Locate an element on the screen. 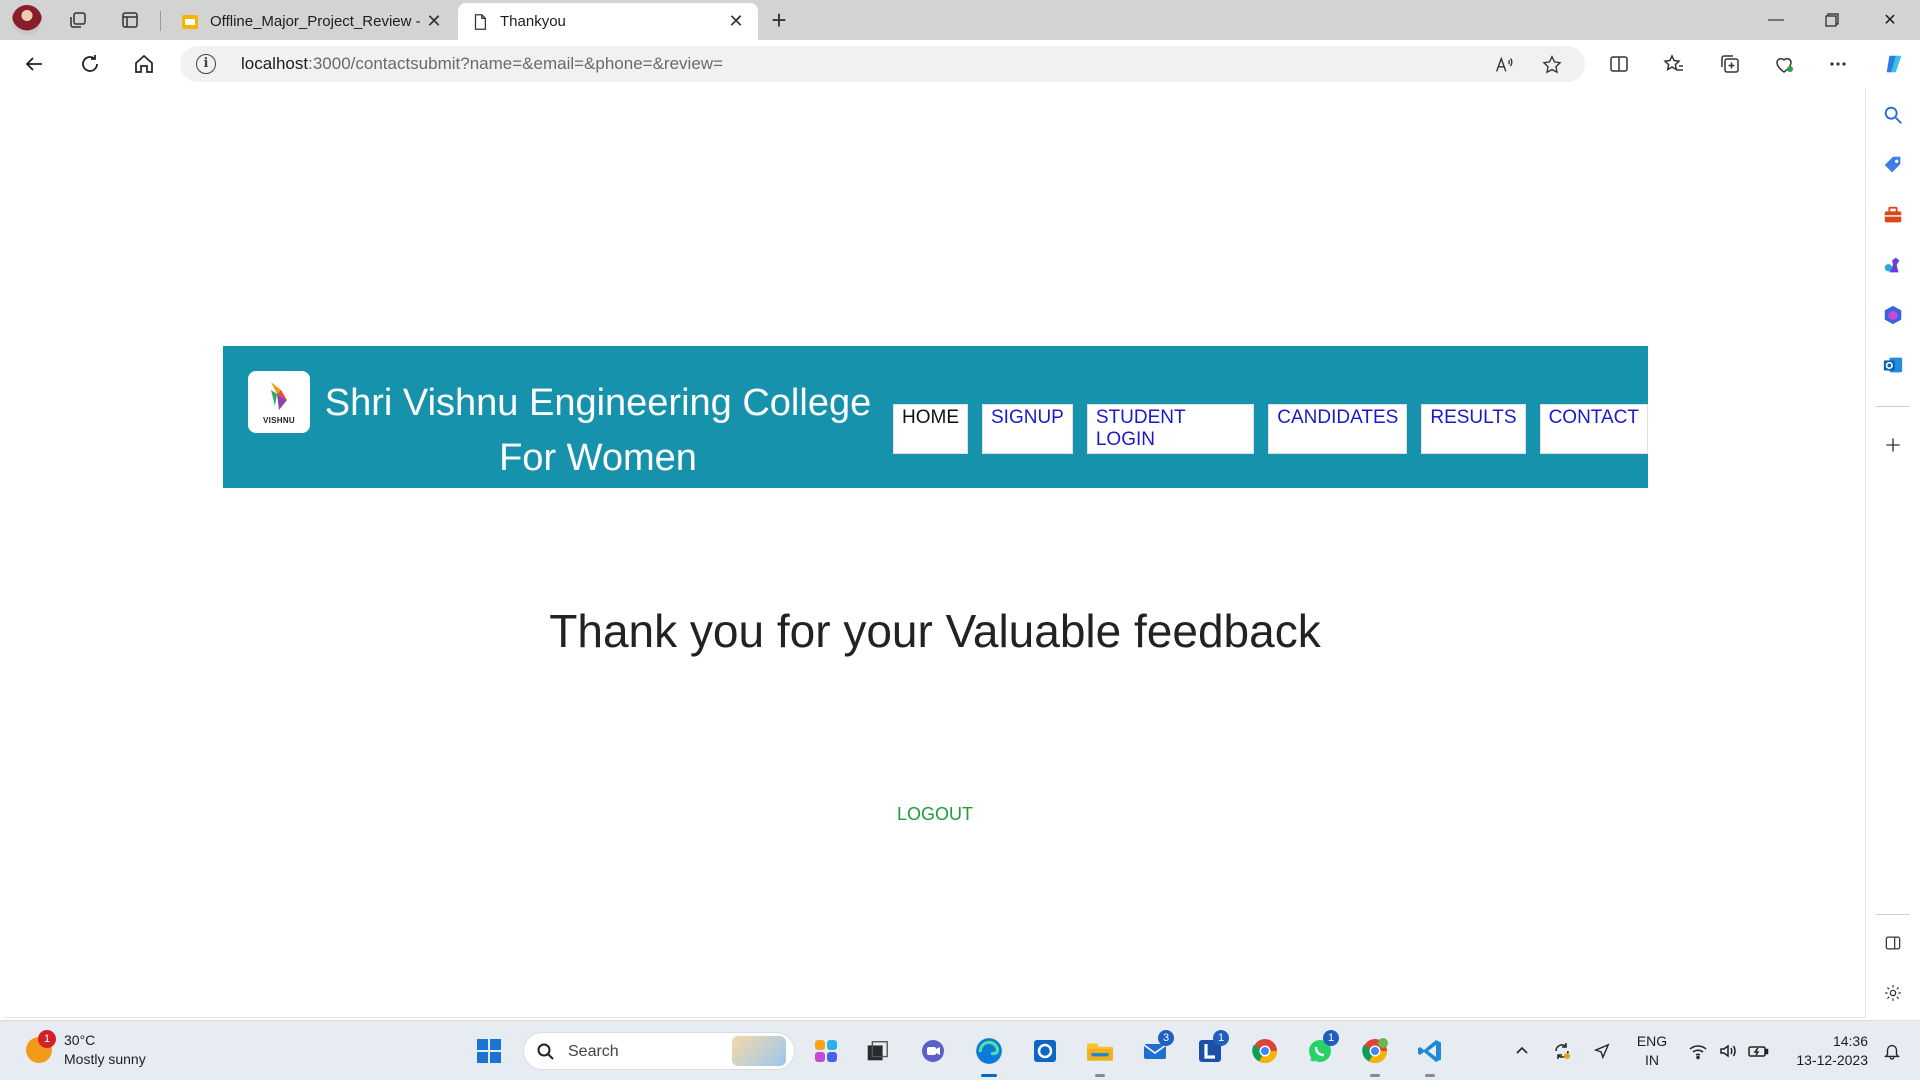 The width and height of the screenshot is (1920, 1080). profile-avatar is located at coordinates (27, 20).